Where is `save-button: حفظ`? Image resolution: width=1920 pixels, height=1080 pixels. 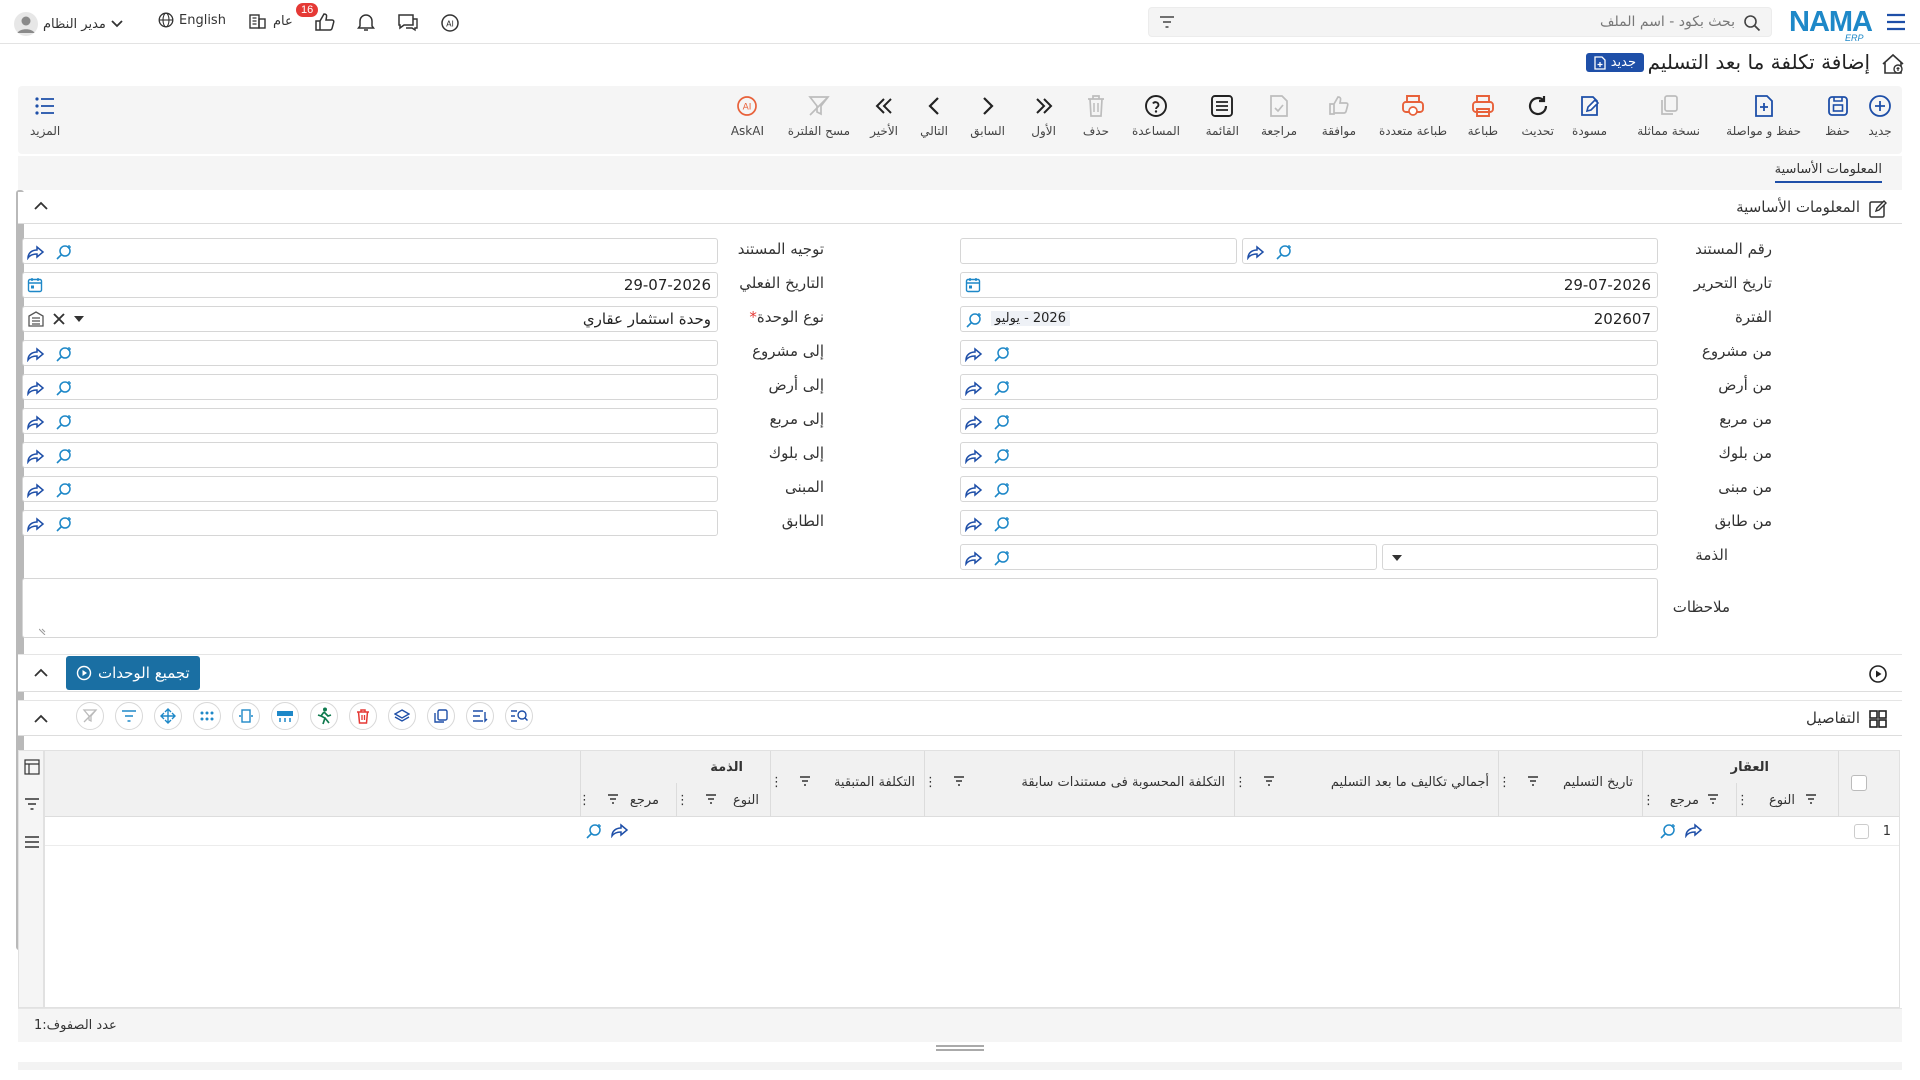
save-button: حفظ is located at coordinates (1837, 116).